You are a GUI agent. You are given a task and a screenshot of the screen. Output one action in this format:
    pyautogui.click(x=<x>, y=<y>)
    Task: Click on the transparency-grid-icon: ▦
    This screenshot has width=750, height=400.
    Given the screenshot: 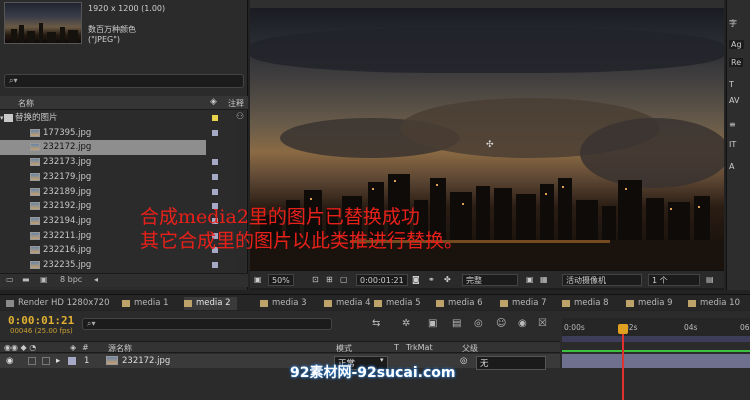 What is the action you would take?
    pyautogui.click(x=544, y=280)
    